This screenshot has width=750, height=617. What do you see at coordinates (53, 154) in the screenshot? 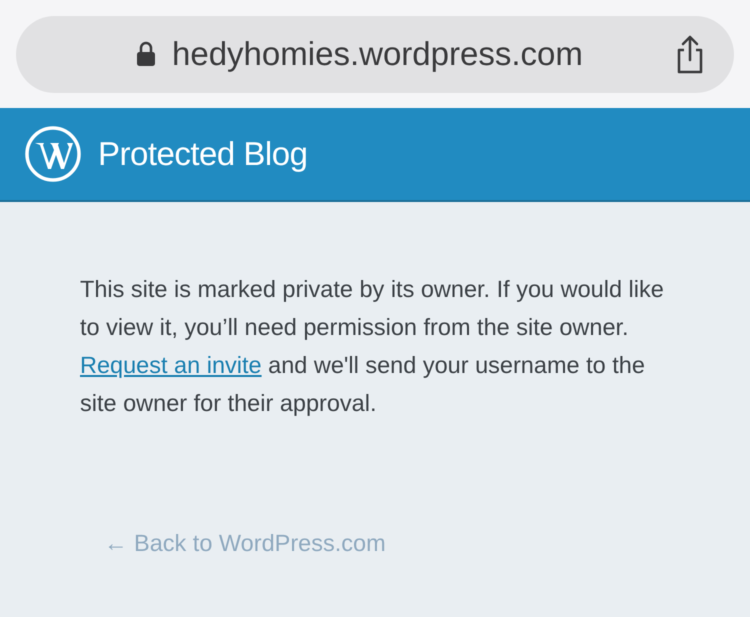
I see `logo-icon` at bounding box center [53, 154].